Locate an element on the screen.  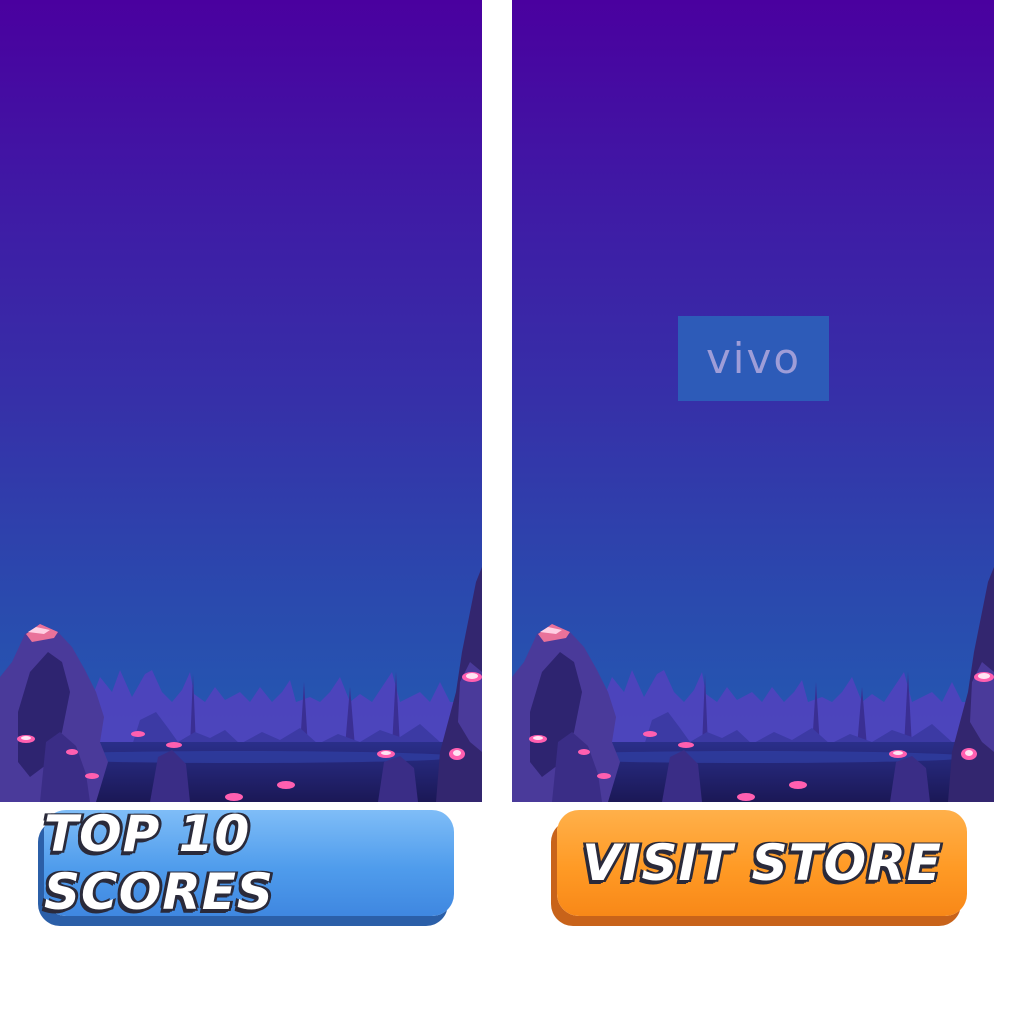
top-10-scores-button: TOP 10 SCORES is located at coordinates (249, 863).